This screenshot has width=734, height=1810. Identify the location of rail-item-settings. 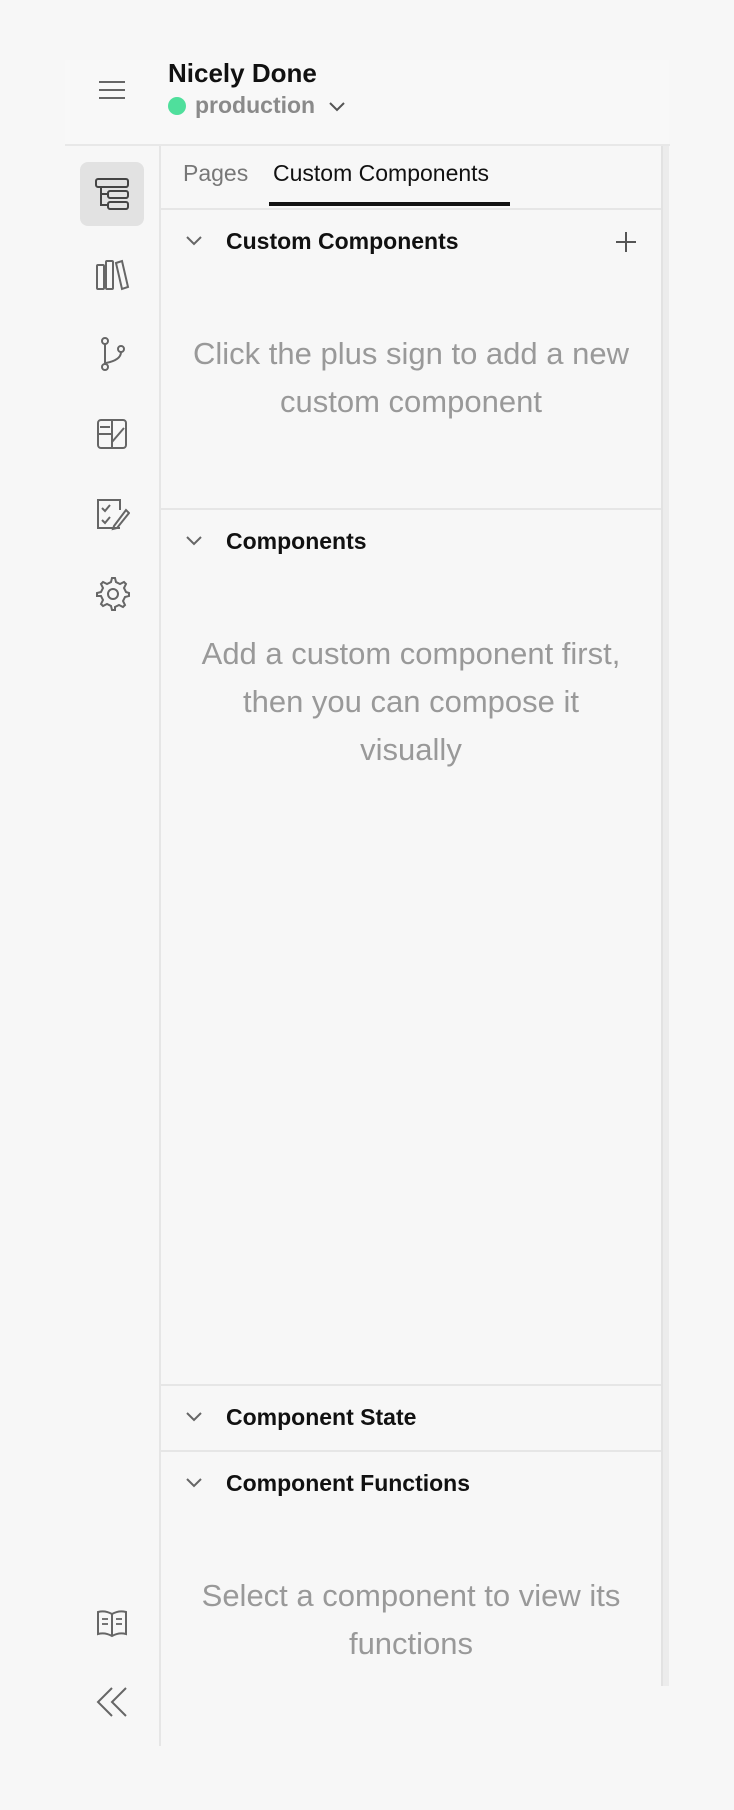
(112, 594).